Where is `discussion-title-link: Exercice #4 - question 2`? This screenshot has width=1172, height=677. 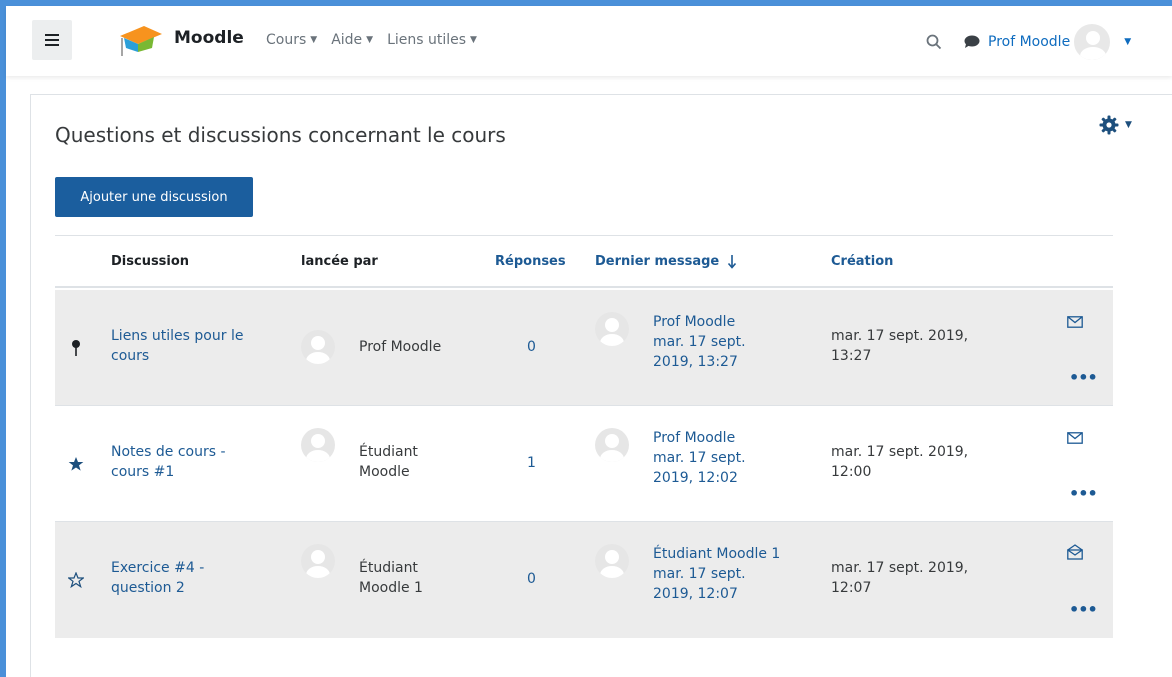
discussion-title-link: Exercice #4 - question 2 is located at coordinates (191, 578).